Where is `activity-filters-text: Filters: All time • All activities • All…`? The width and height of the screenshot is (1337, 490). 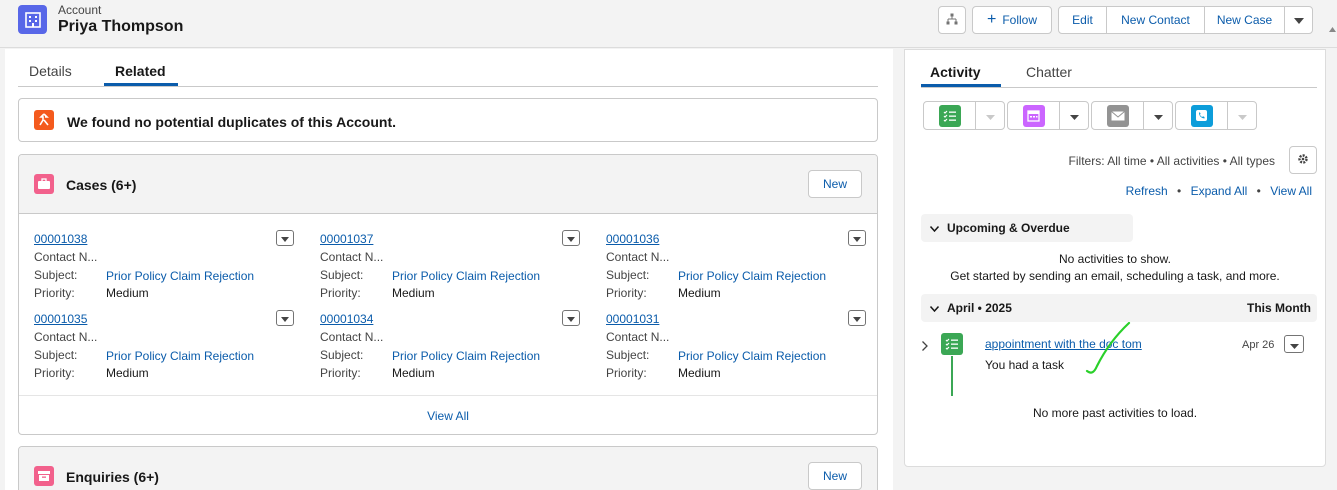
activity-filters-text: Filters: All time • All activities • All… is located at coordinates (1171, 161).